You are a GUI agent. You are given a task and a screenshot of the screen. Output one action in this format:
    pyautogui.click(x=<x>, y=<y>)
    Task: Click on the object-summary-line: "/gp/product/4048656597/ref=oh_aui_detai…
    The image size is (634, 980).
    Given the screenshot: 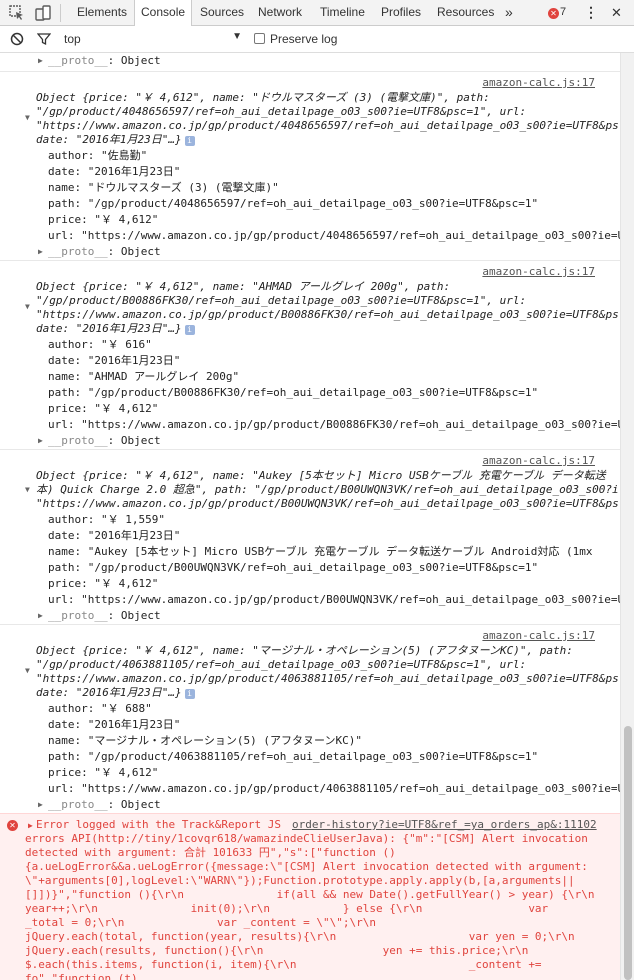 What is the action you would take?
    pyautogui.click(x=281, y=112)
    